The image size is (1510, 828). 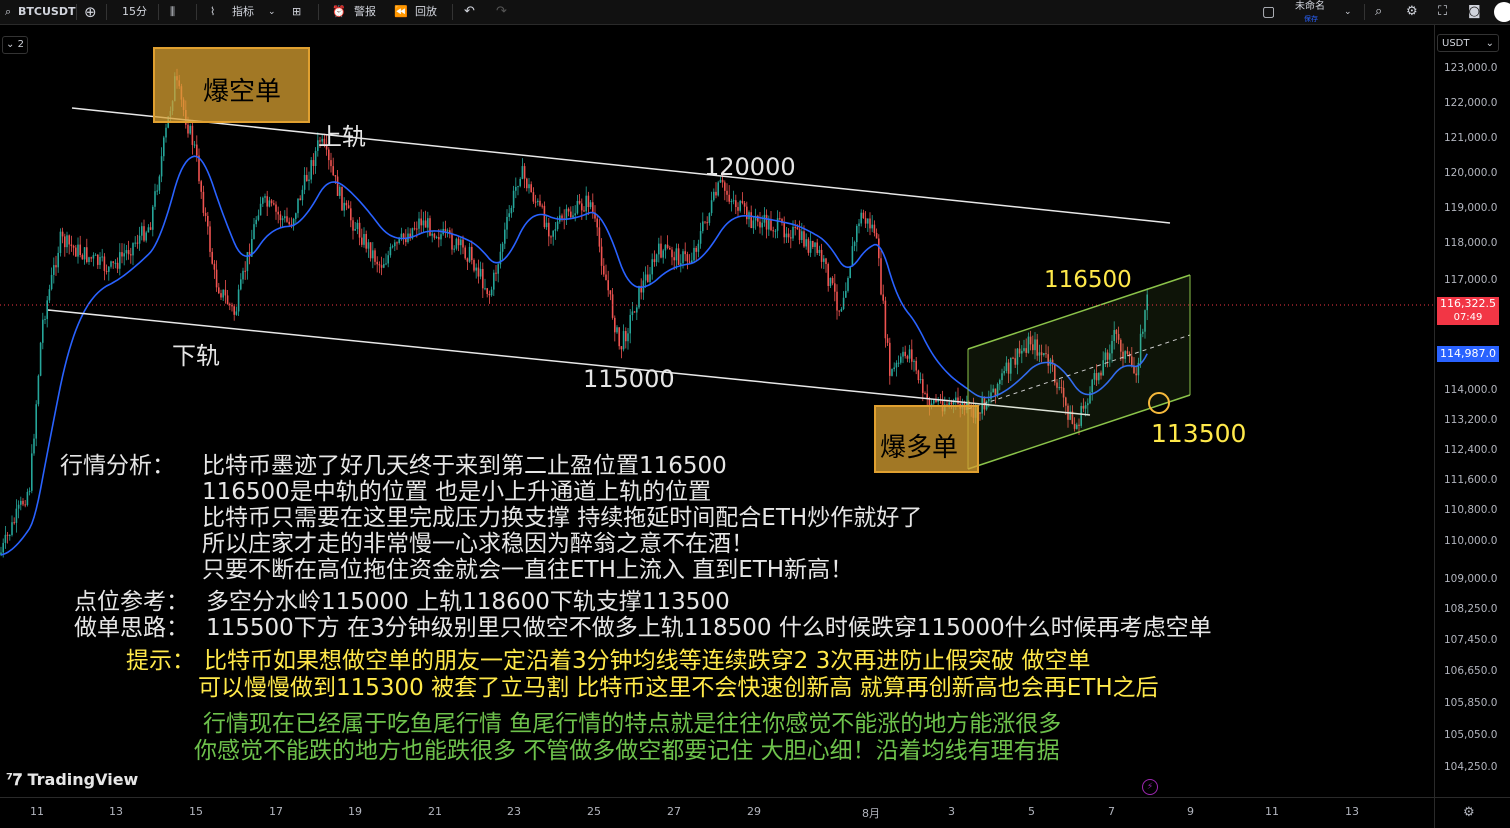 I want to click on price-tick: 110,800.0, so click(x=1471, y=510).